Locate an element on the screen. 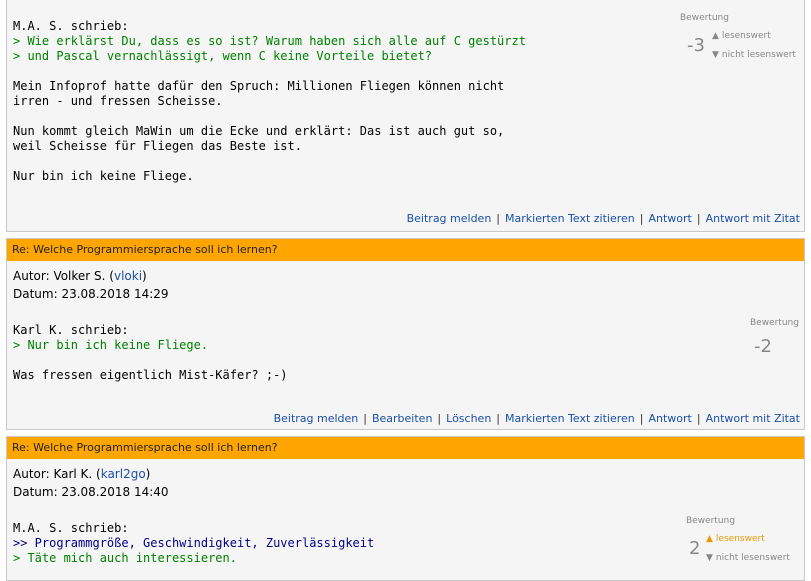  post-date: Datum: 23.08.2018 14:29 is located at coordinates (91, 294).